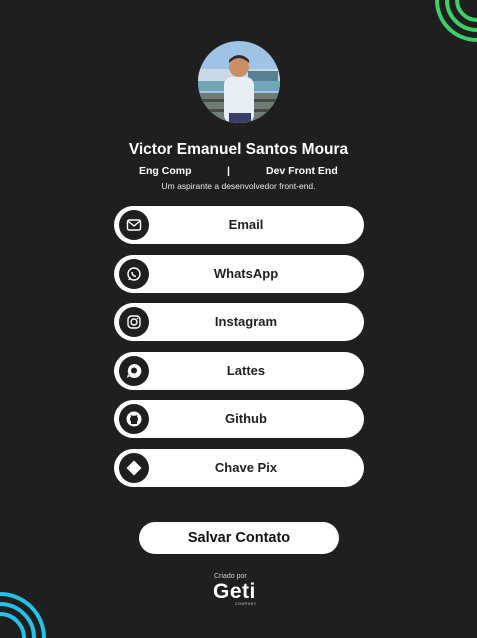  Describe the element at coordinates (246, 224) in the screenshot. I see `email-label: Email` at that location.